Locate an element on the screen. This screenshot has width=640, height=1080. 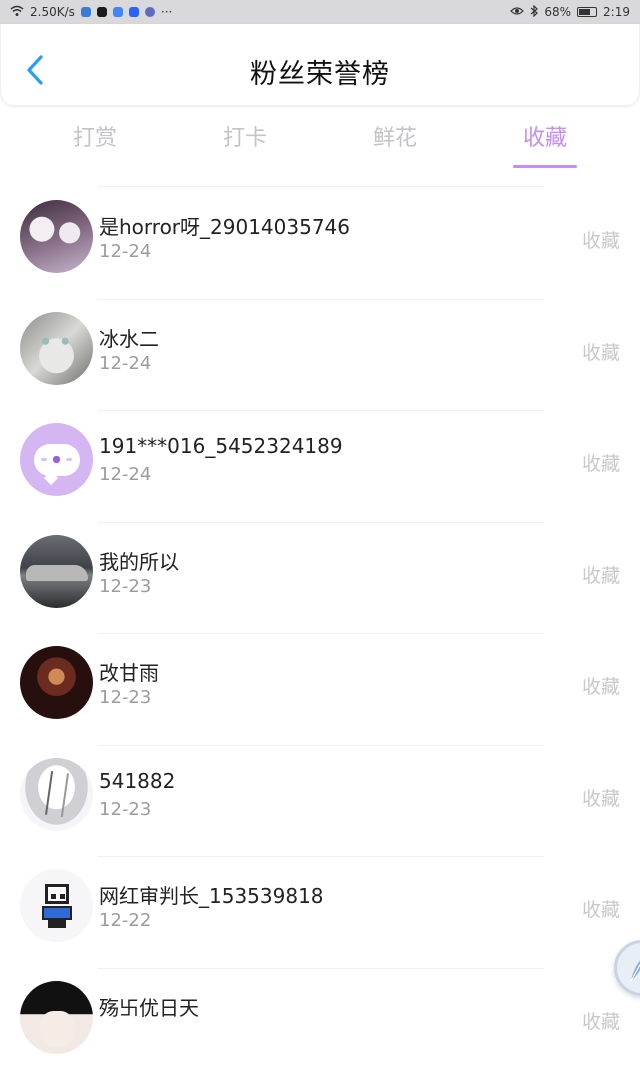
list-item: 是horror呀_29014035746 12-24 收藏 is located at coordinates (320, 244).